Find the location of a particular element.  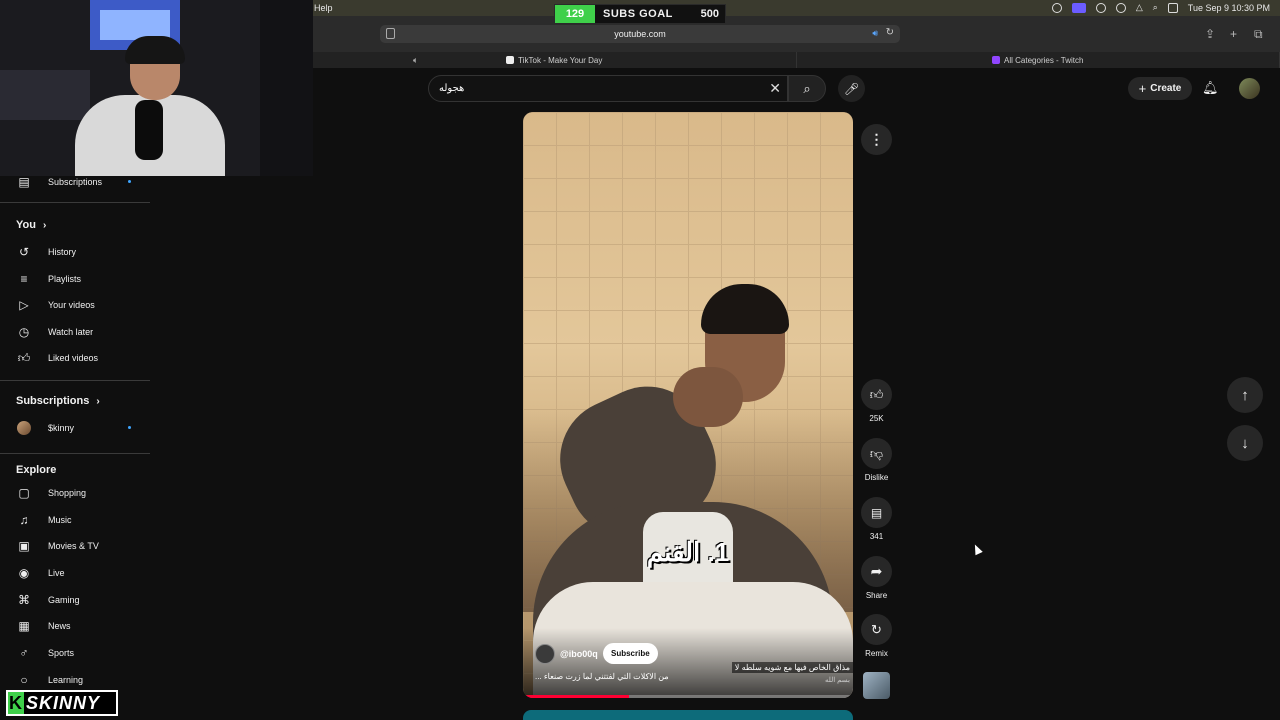

sidebar-item-liked-videos: 👍︎ Liked videos is located at coordinates (75, 358).